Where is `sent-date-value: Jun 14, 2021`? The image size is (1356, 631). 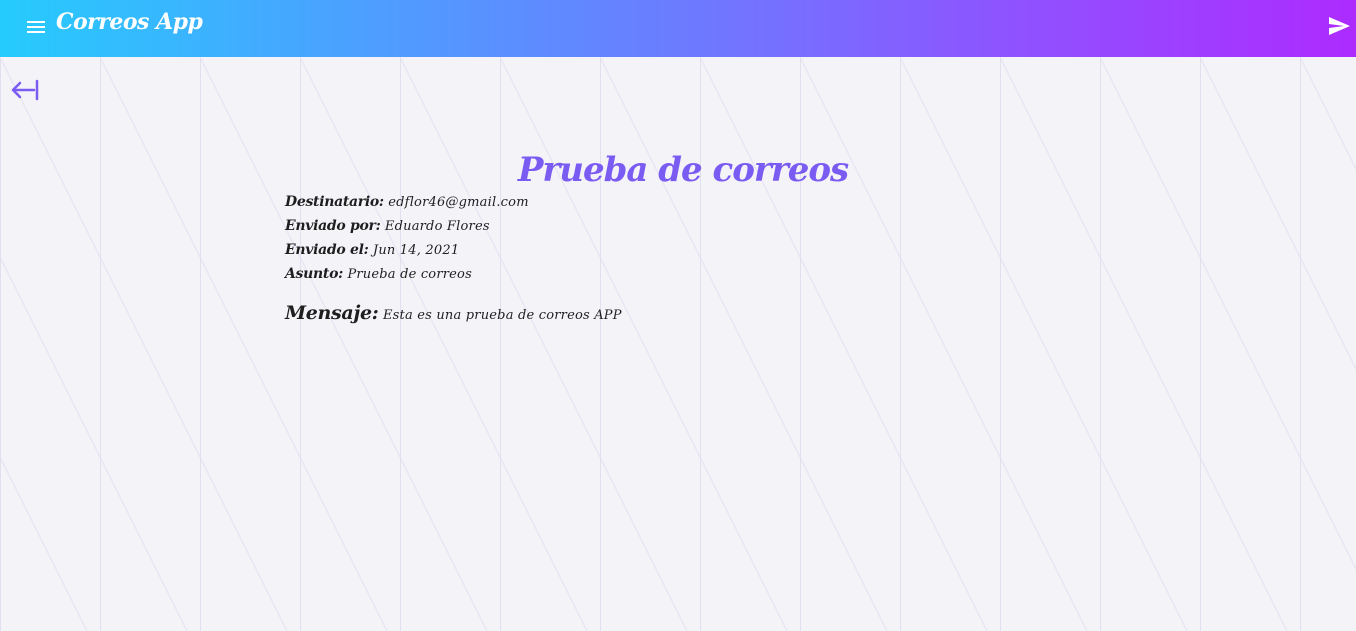
sent-date-value: Jun 14, 2021 is located at coordinates (416, 250).